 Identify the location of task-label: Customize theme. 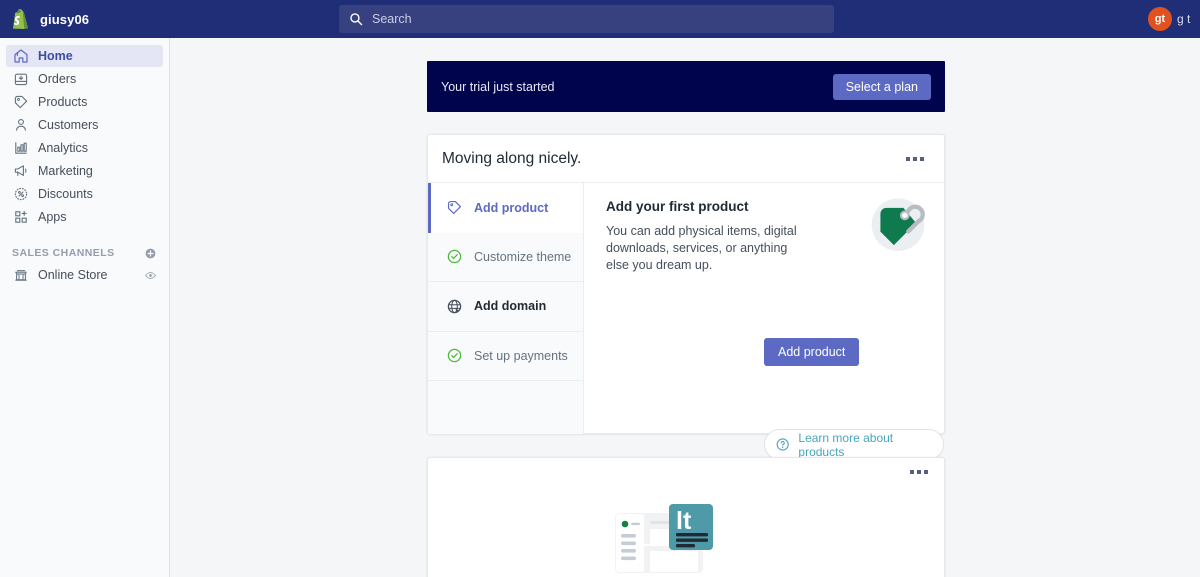
(523, 256).